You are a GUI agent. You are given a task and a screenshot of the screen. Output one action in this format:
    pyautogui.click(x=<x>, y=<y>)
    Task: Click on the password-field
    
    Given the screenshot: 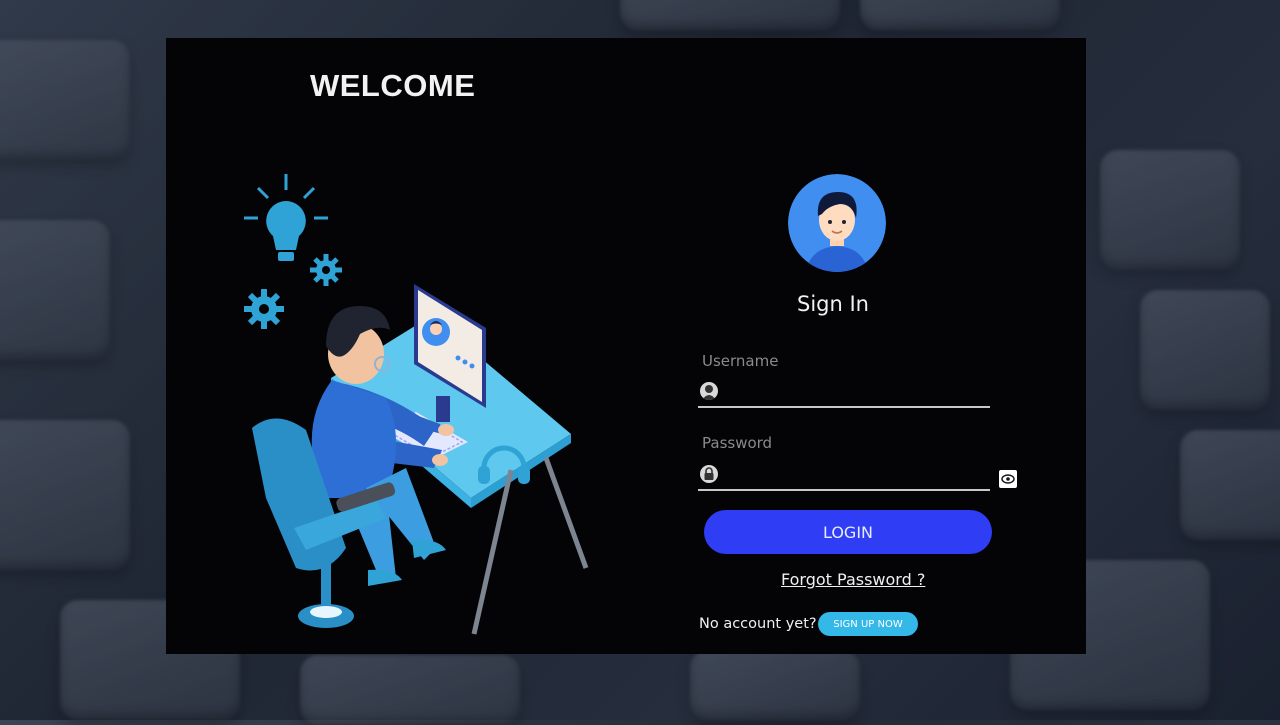 What is the action you would take?
    pyautogui.click(x=844, y=476)
    